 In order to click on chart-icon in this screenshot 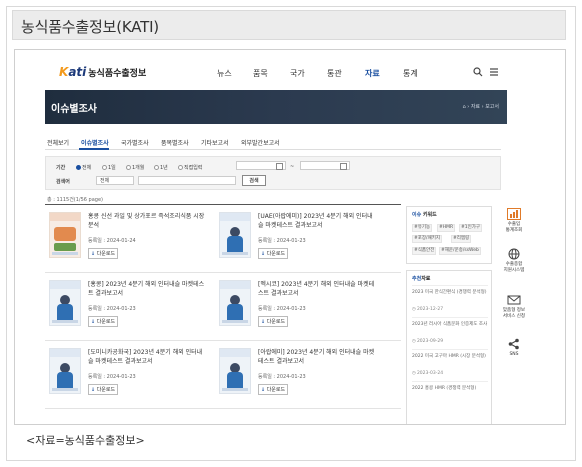, I will do `click(514, 214)`.